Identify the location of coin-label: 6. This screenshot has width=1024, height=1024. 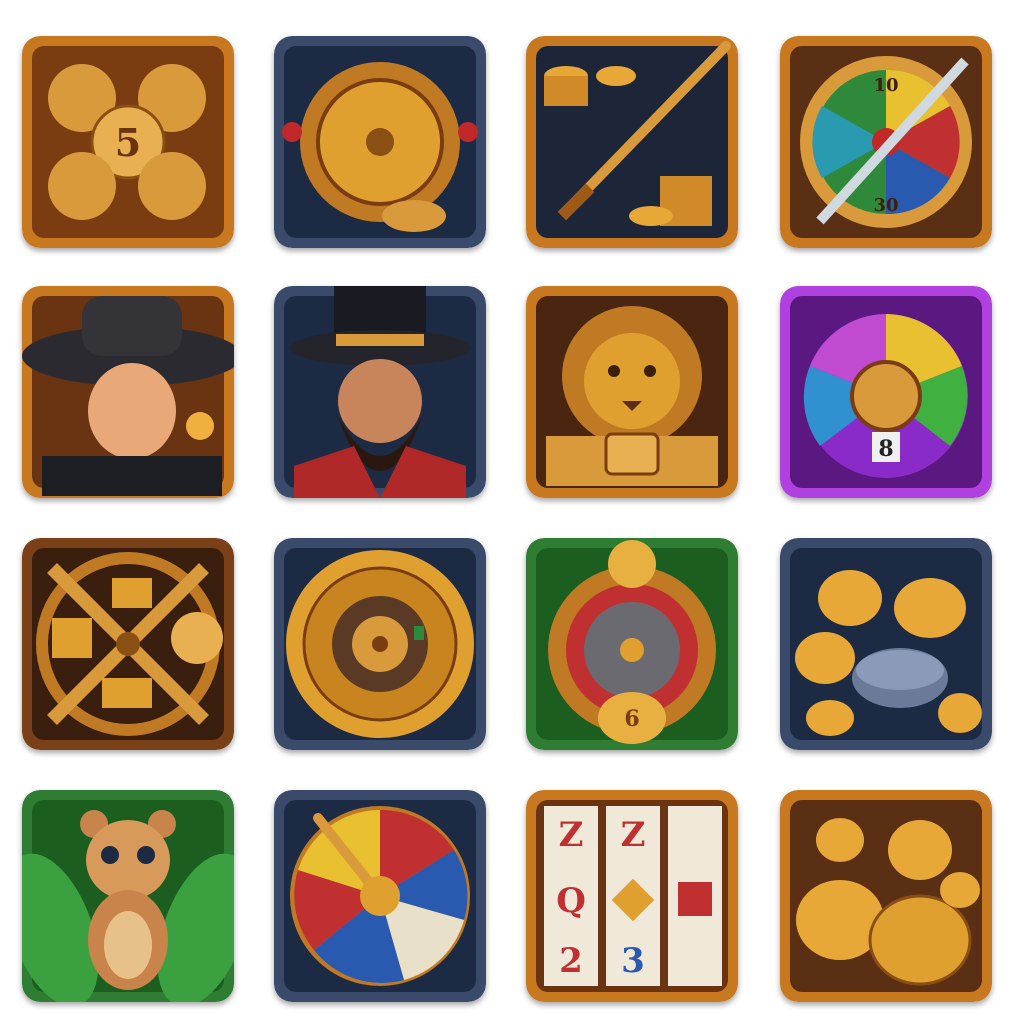
(631, 719).